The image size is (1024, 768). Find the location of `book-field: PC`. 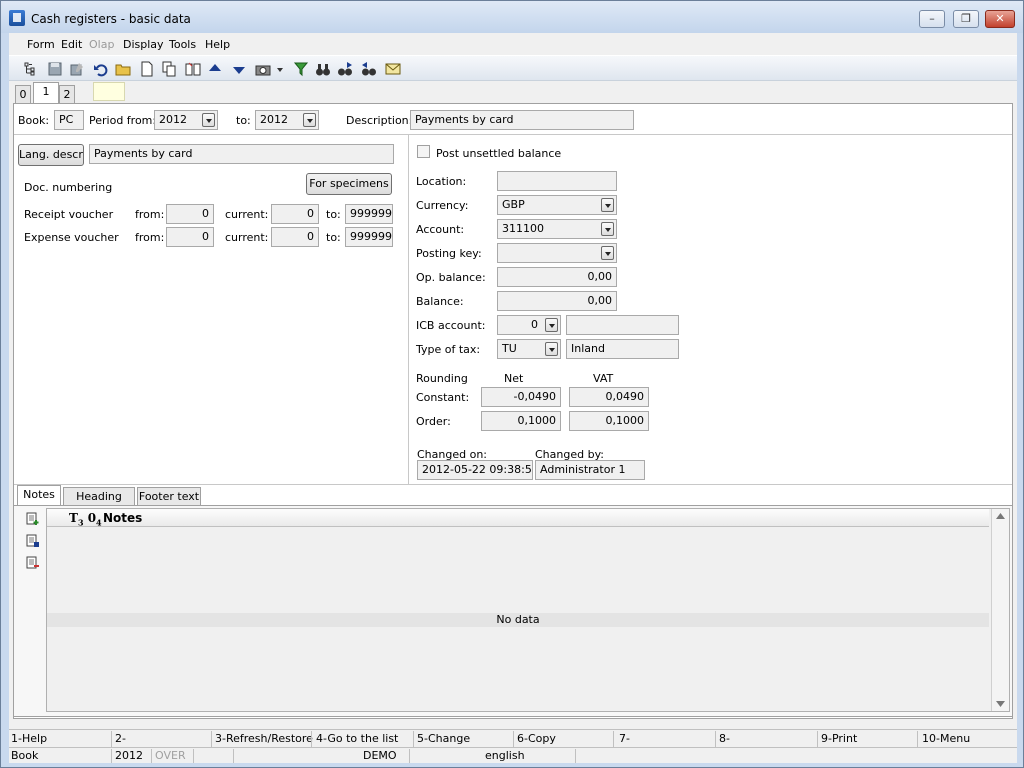

book-field: PC is located at coordinates (69, 120).